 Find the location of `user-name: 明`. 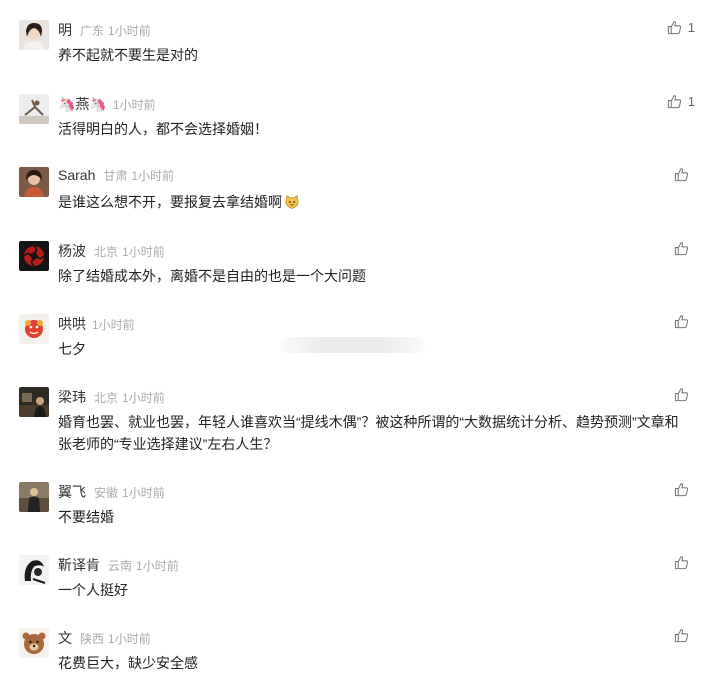

user-name: 明 is located at coordinates (65, 30).